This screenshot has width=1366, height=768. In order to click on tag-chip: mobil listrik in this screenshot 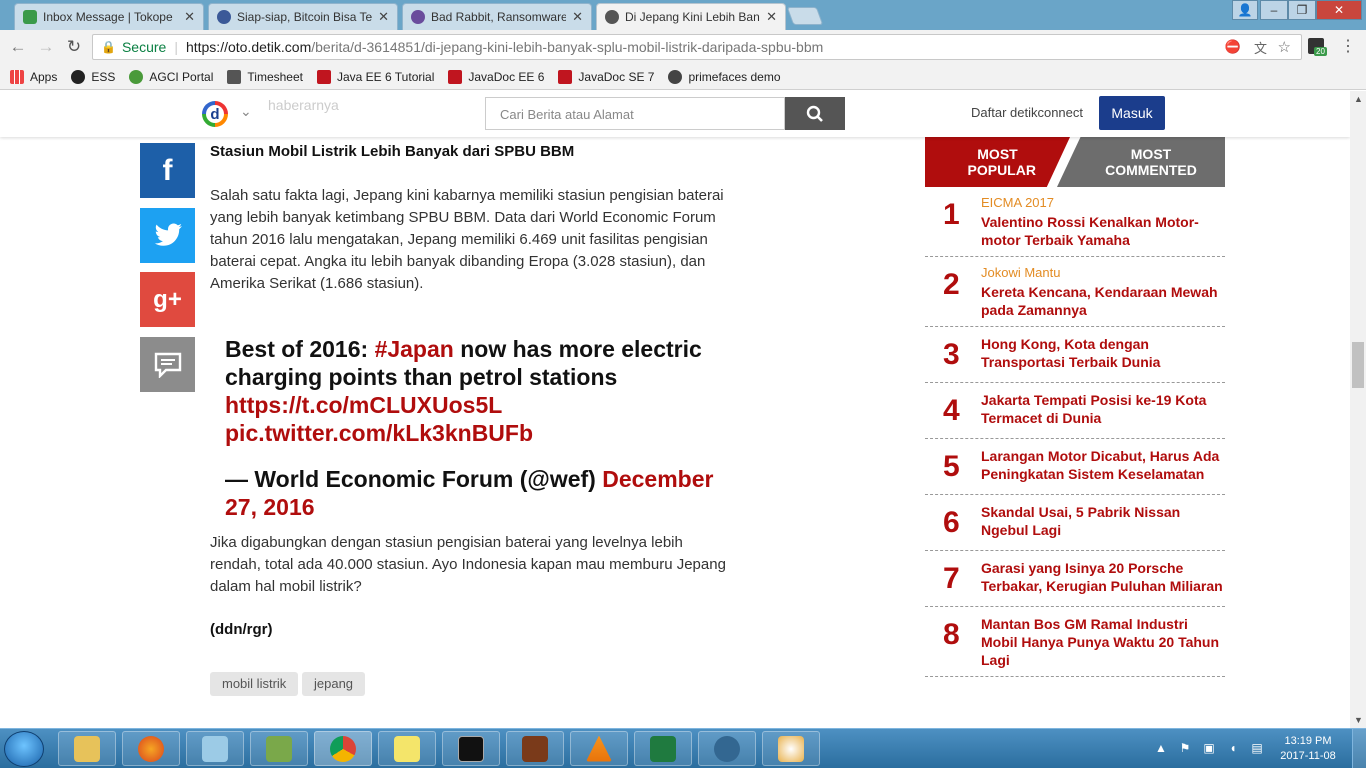, I will do `click(254, 684)`.